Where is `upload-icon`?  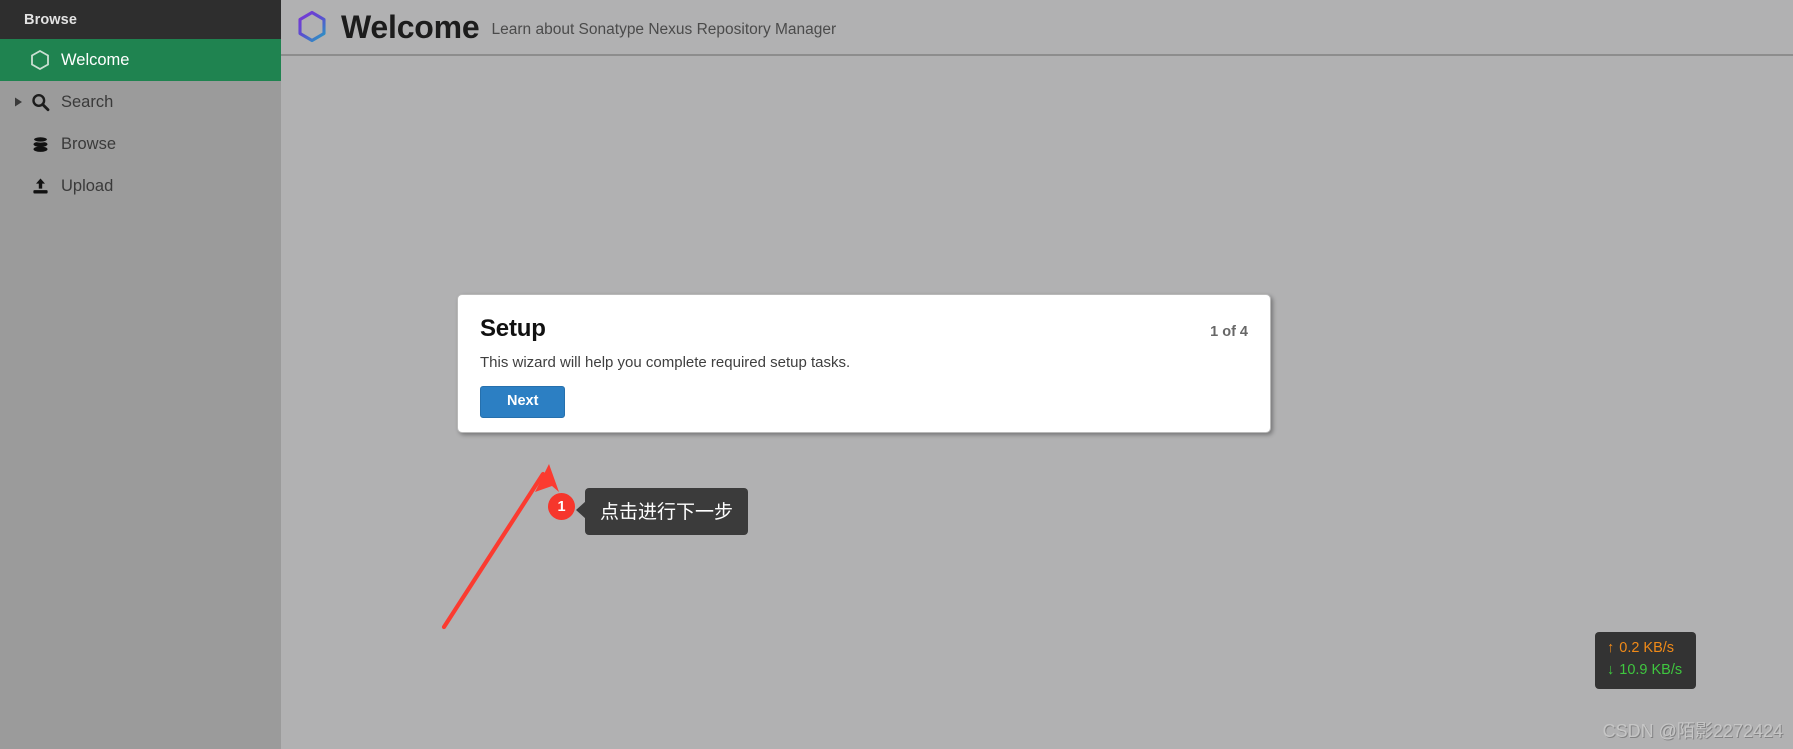 upload-icon is located at coordinates (40, 186).